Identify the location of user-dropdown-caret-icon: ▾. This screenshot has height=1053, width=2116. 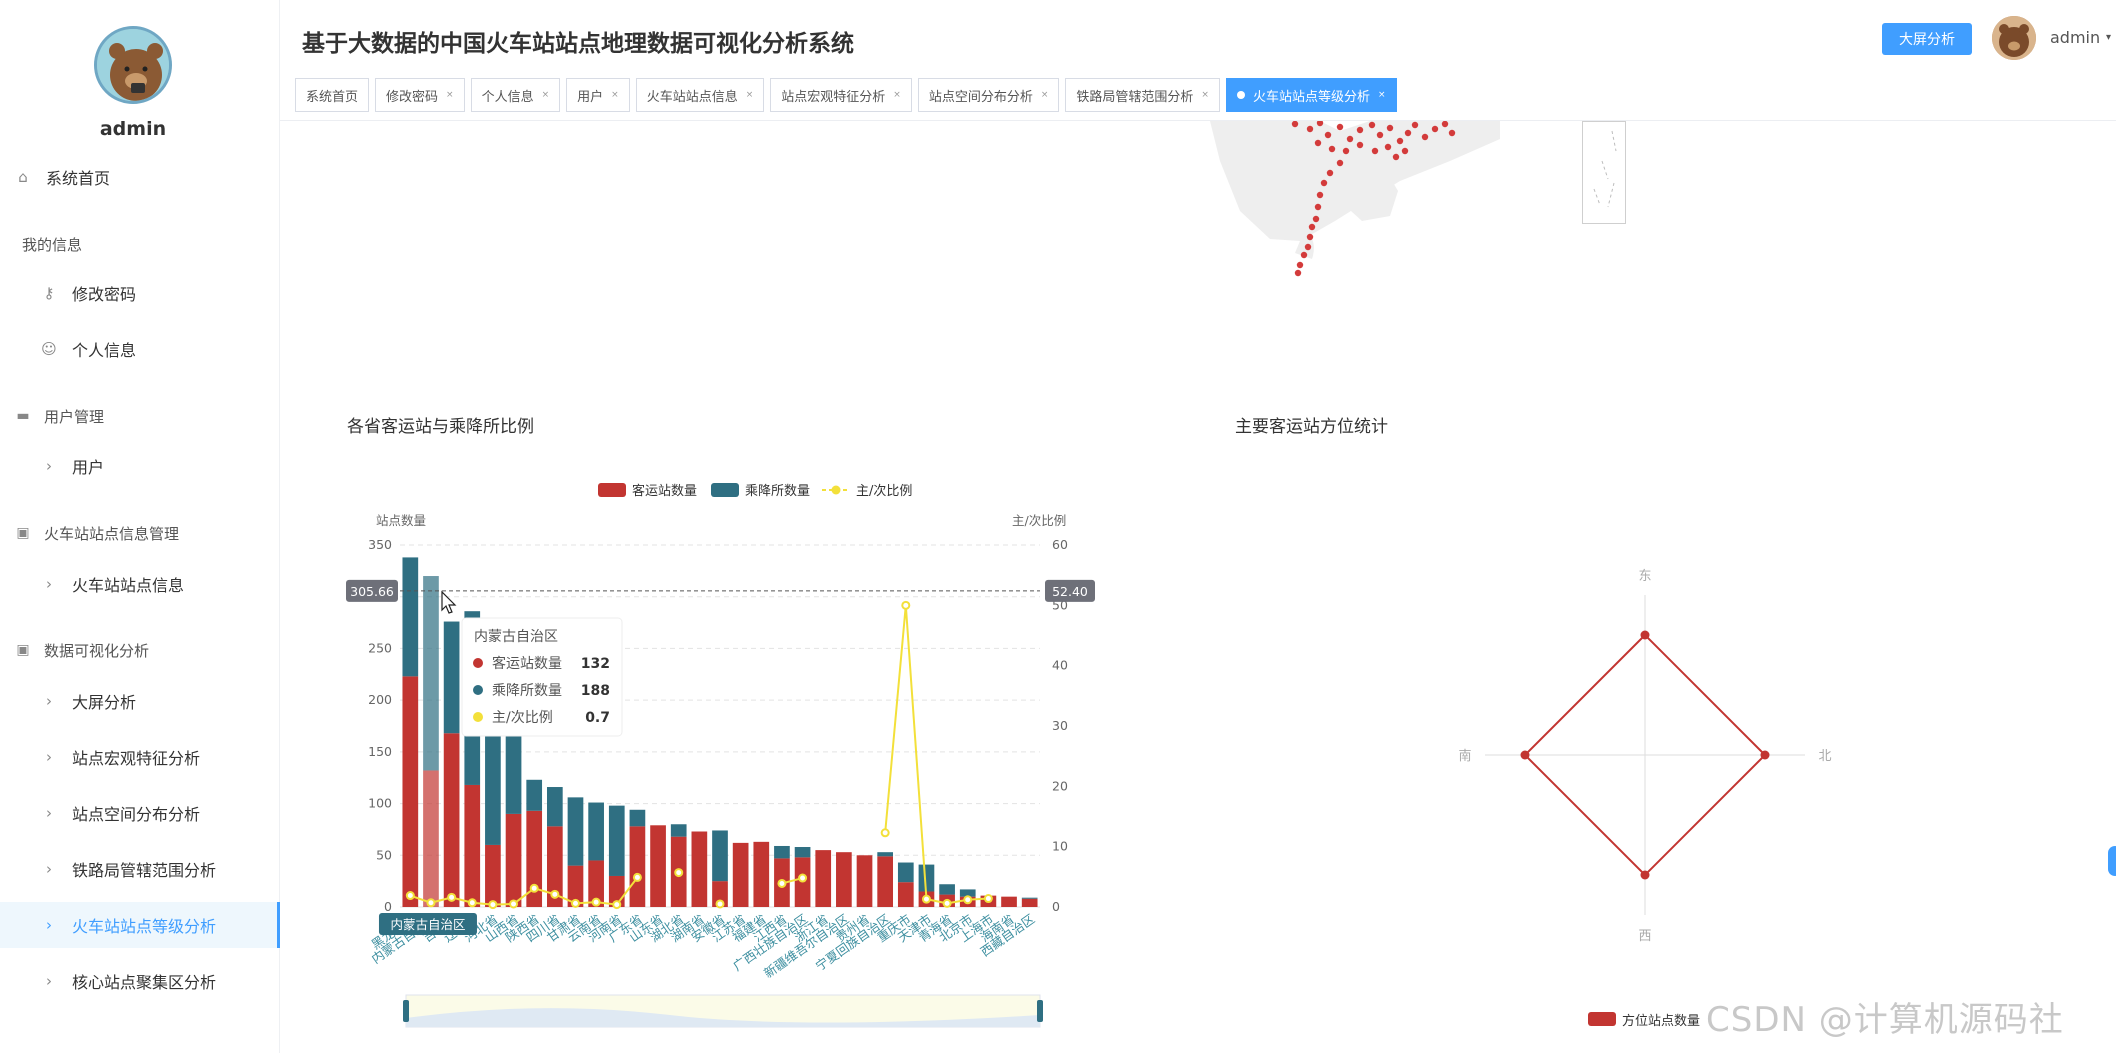
(2108, 37).